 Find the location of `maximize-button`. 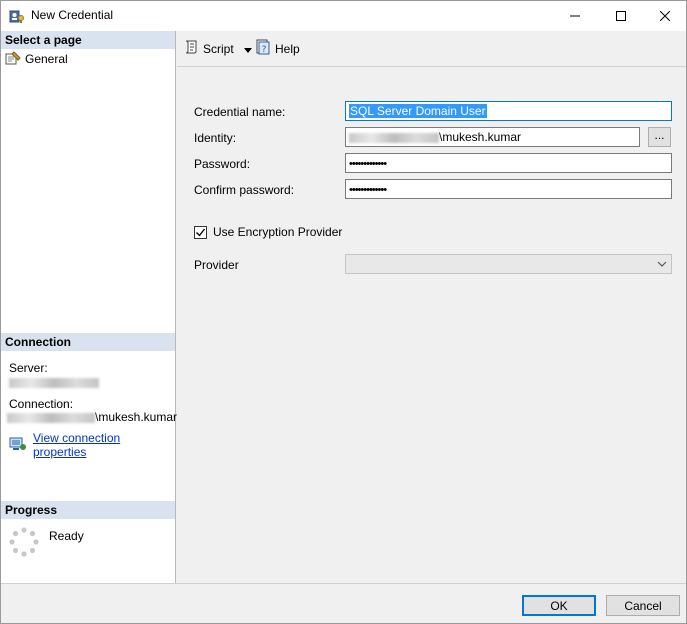

maximize-button is located at coordinates (621, 16).